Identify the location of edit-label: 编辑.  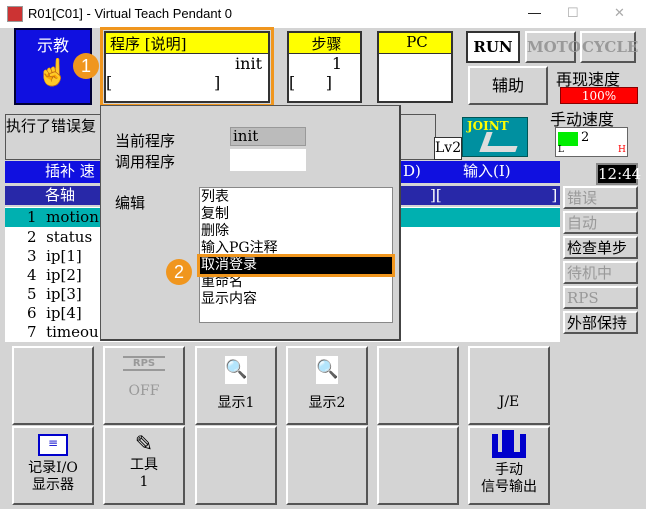
(130, 203).